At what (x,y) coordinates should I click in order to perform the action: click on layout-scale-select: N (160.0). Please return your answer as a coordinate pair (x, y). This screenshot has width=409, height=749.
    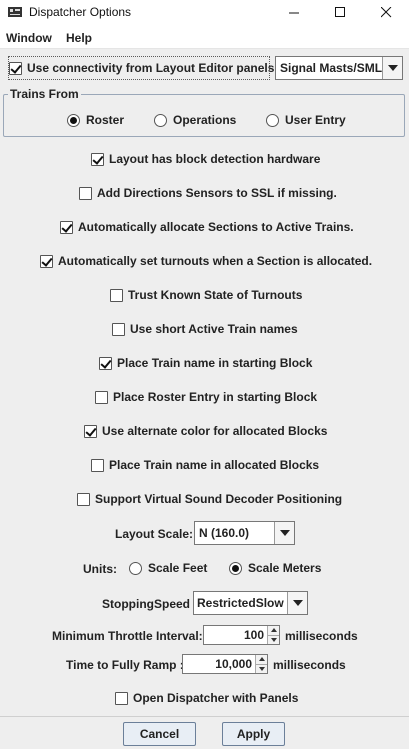
    Looking at the image, I should click on (244, 533).